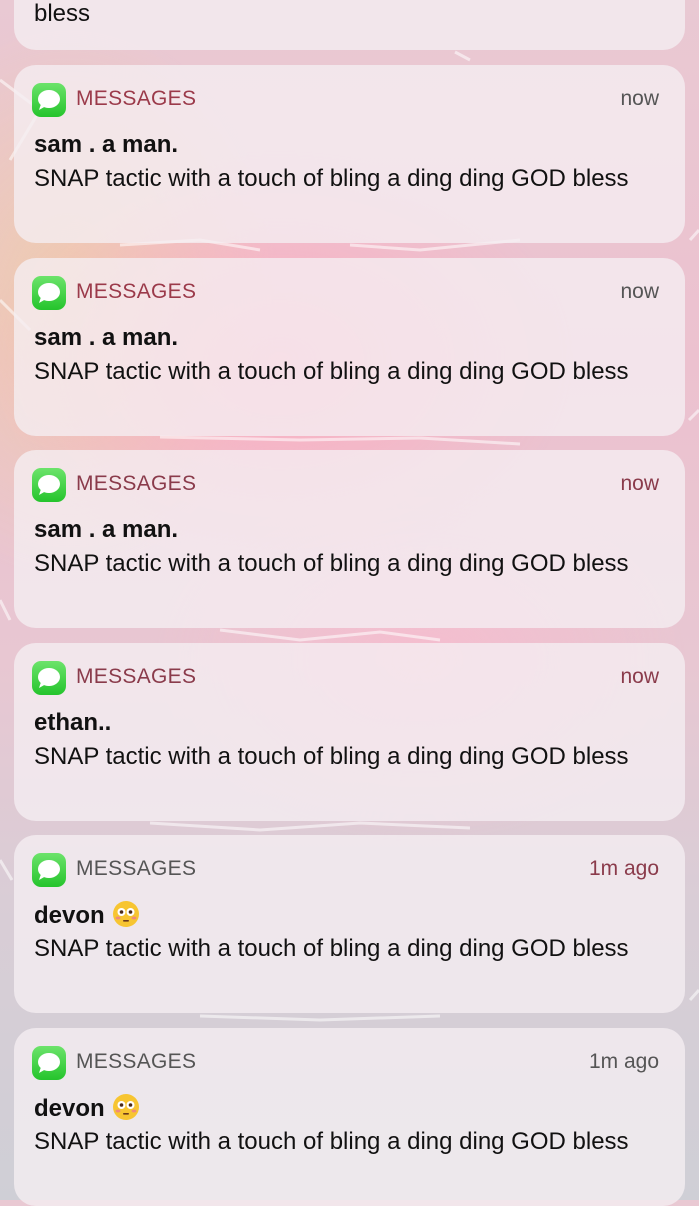  What do you see at coordinates (349, 25) in the screenshot?
I see `notification-card-partial: bless` at bounding box center [349, 25].